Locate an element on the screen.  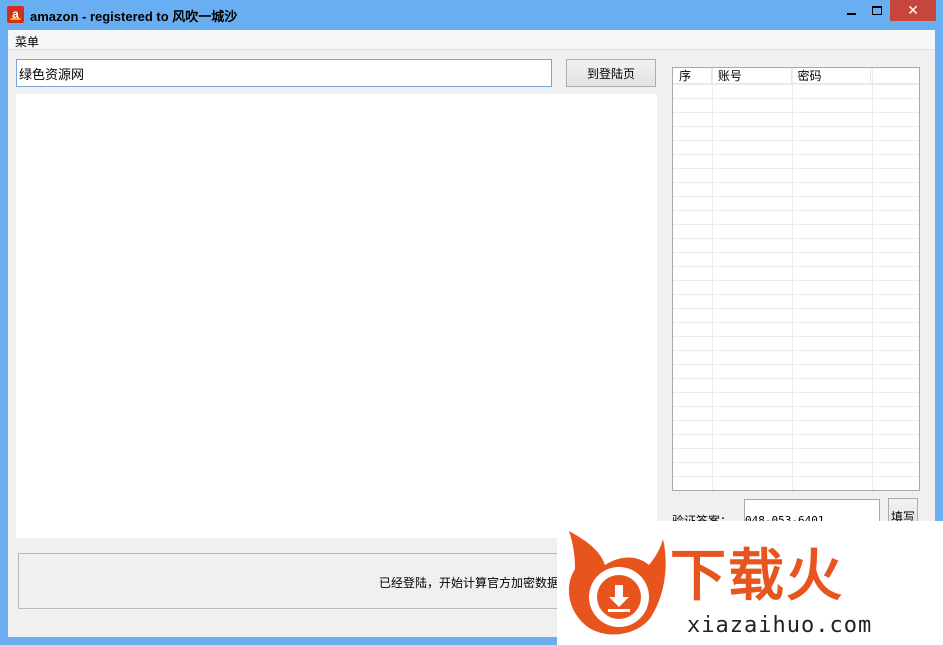
amazon-app-icon: a is located at coordinates (15, 14).